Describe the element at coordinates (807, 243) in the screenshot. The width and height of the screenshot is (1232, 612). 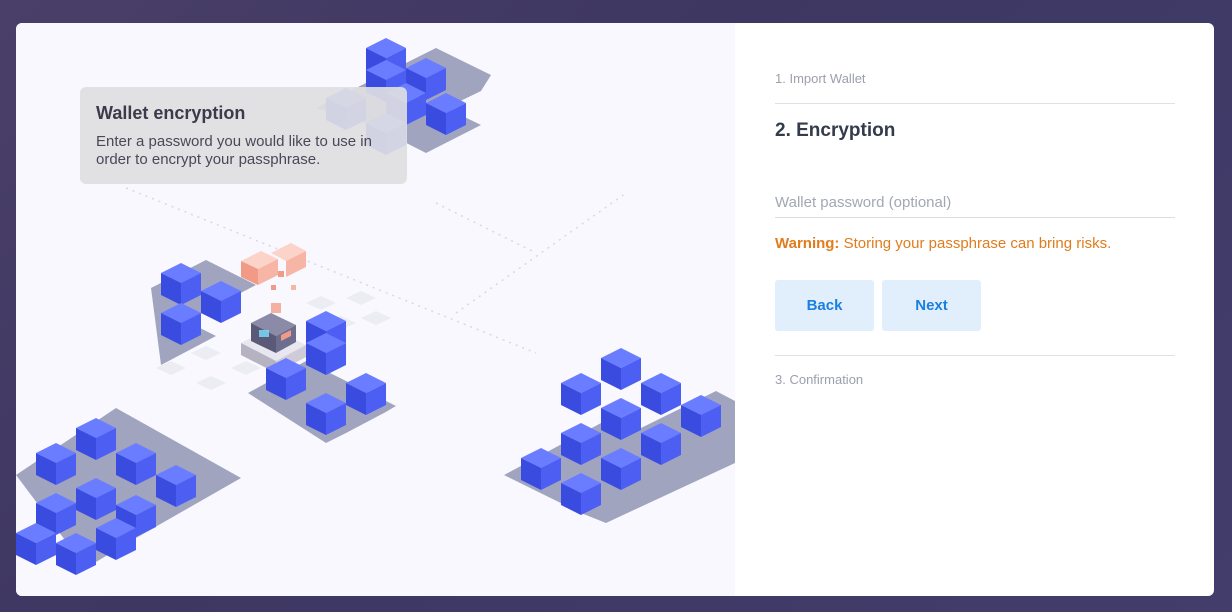
I see `warning-label: Warning:` at that location.